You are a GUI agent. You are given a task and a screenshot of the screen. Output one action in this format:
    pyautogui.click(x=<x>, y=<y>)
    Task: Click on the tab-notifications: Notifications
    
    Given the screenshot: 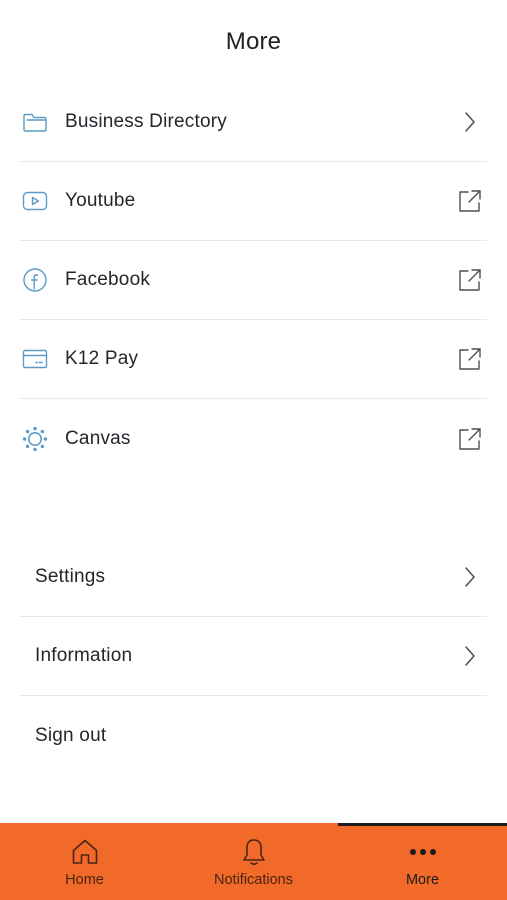 What is the action you would take?
    pyautogui.click(x=253, y=861)
    